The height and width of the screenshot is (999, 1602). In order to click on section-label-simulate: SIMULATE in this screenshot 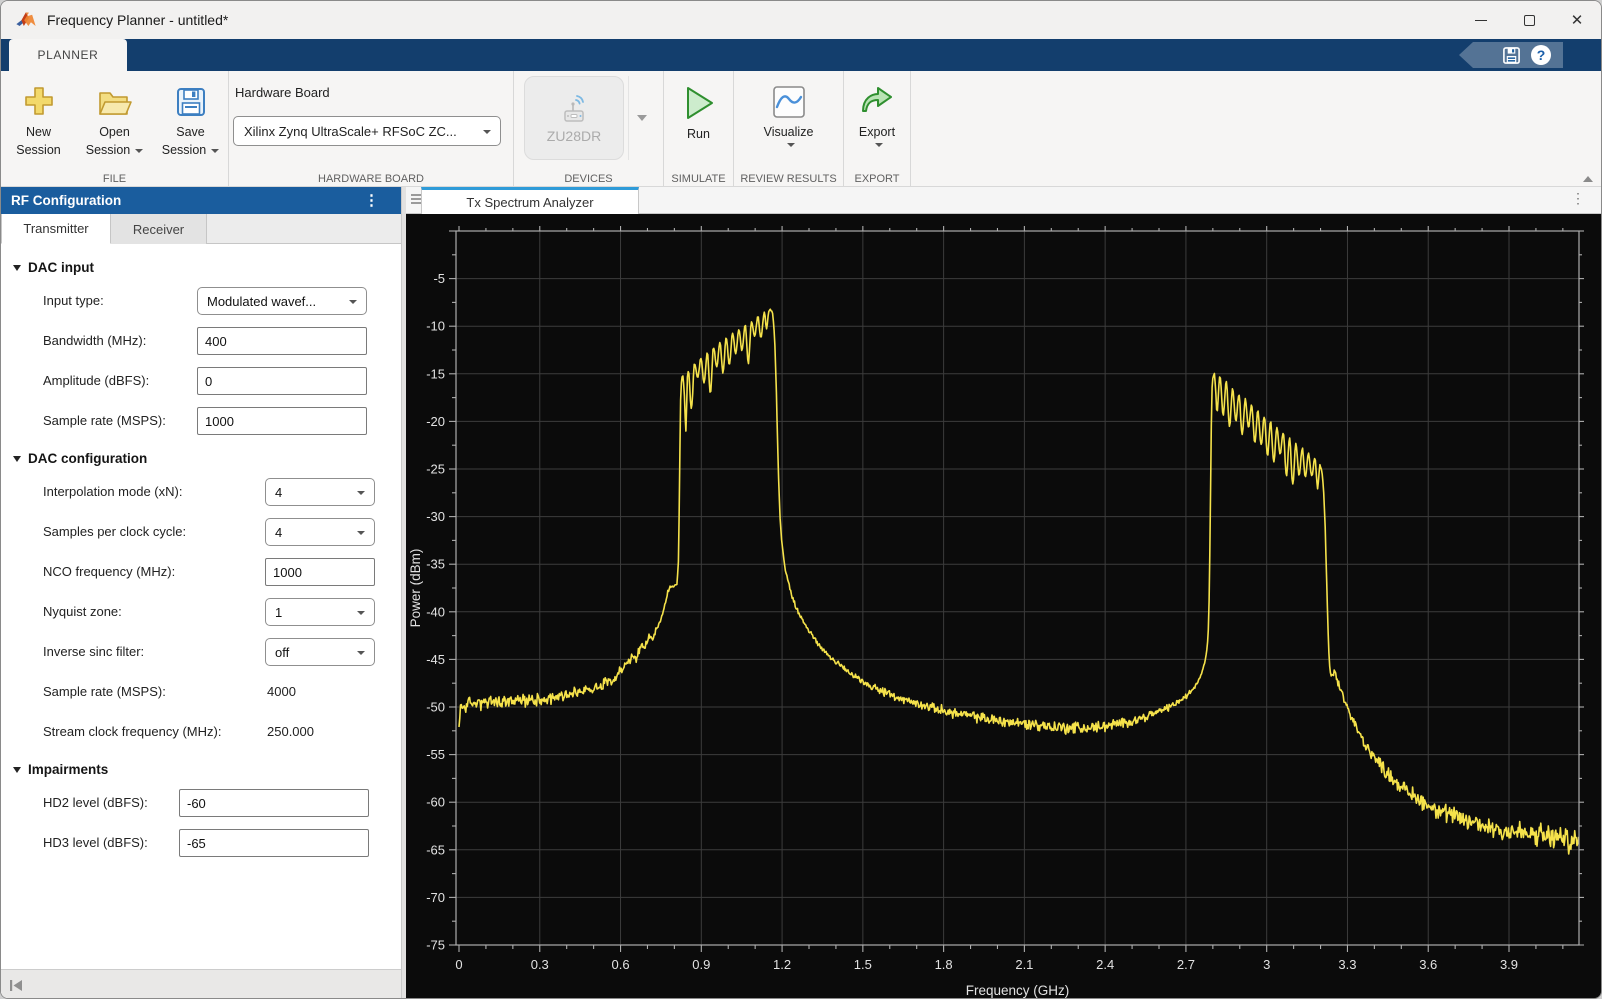, I will do `click(698, 179)`.